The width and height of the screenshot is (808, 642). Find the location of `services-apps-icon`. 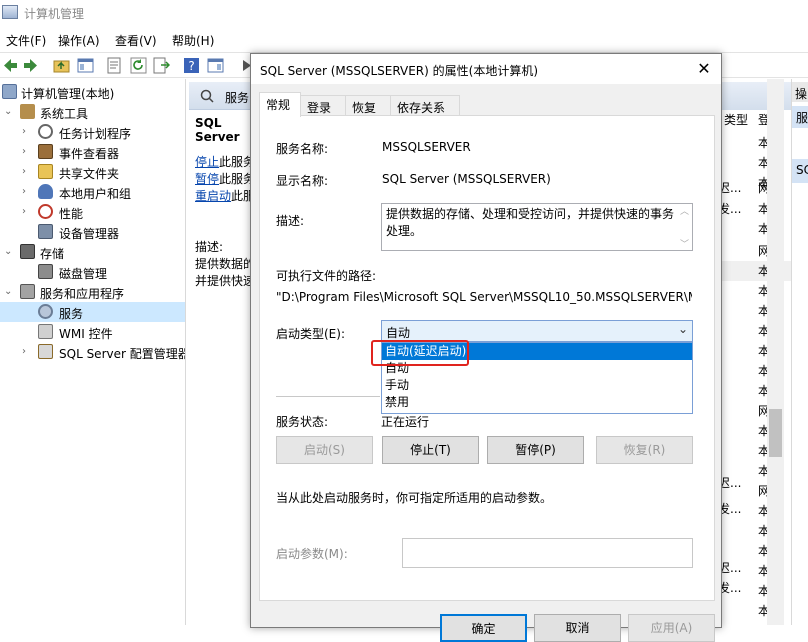

services-apps-icon is located at coordinates (27, 291).